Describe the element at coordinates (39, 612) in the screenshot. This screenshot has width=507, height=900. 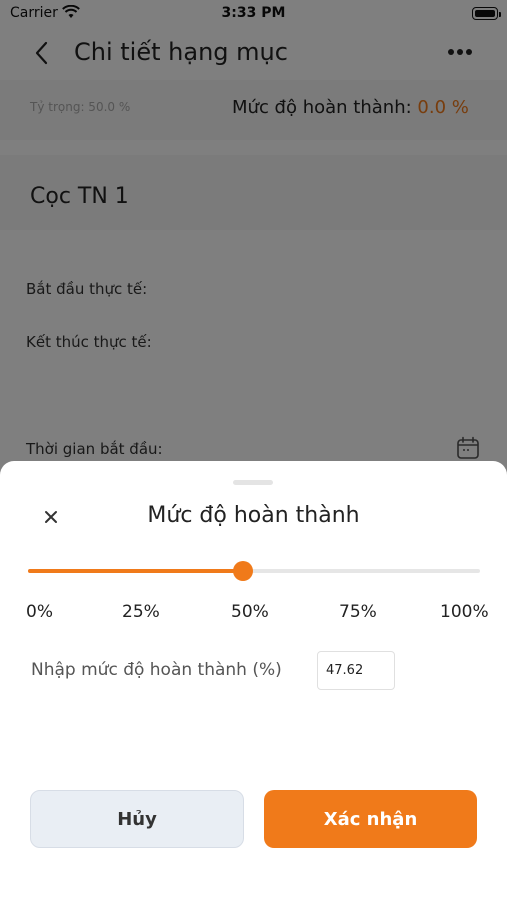
I see `slider-tick-0: 0%` at that location.